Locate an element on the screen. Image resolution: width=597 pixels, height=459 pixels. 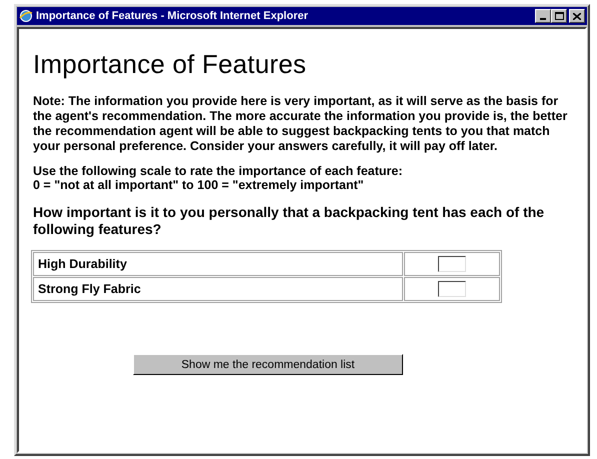
window-title: Importance of Features - Microsoft Internet Explorer is located at coordinates (172, 16).